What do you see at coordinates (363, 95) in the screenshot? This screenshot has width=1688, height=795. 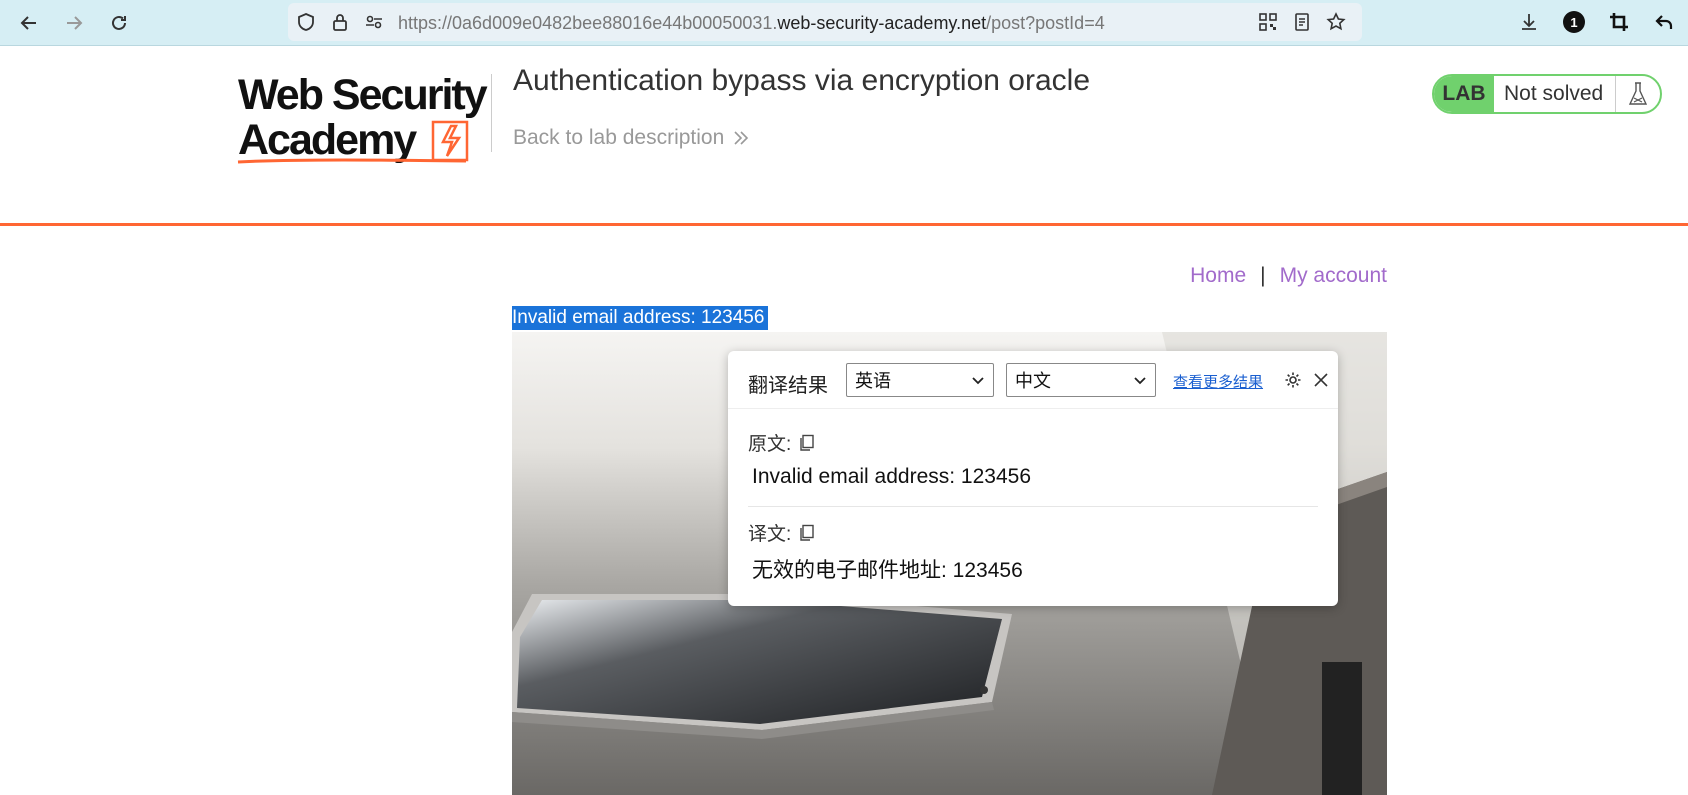 I see `logo-line-1: Web Security` at bounding box center [363, 95].